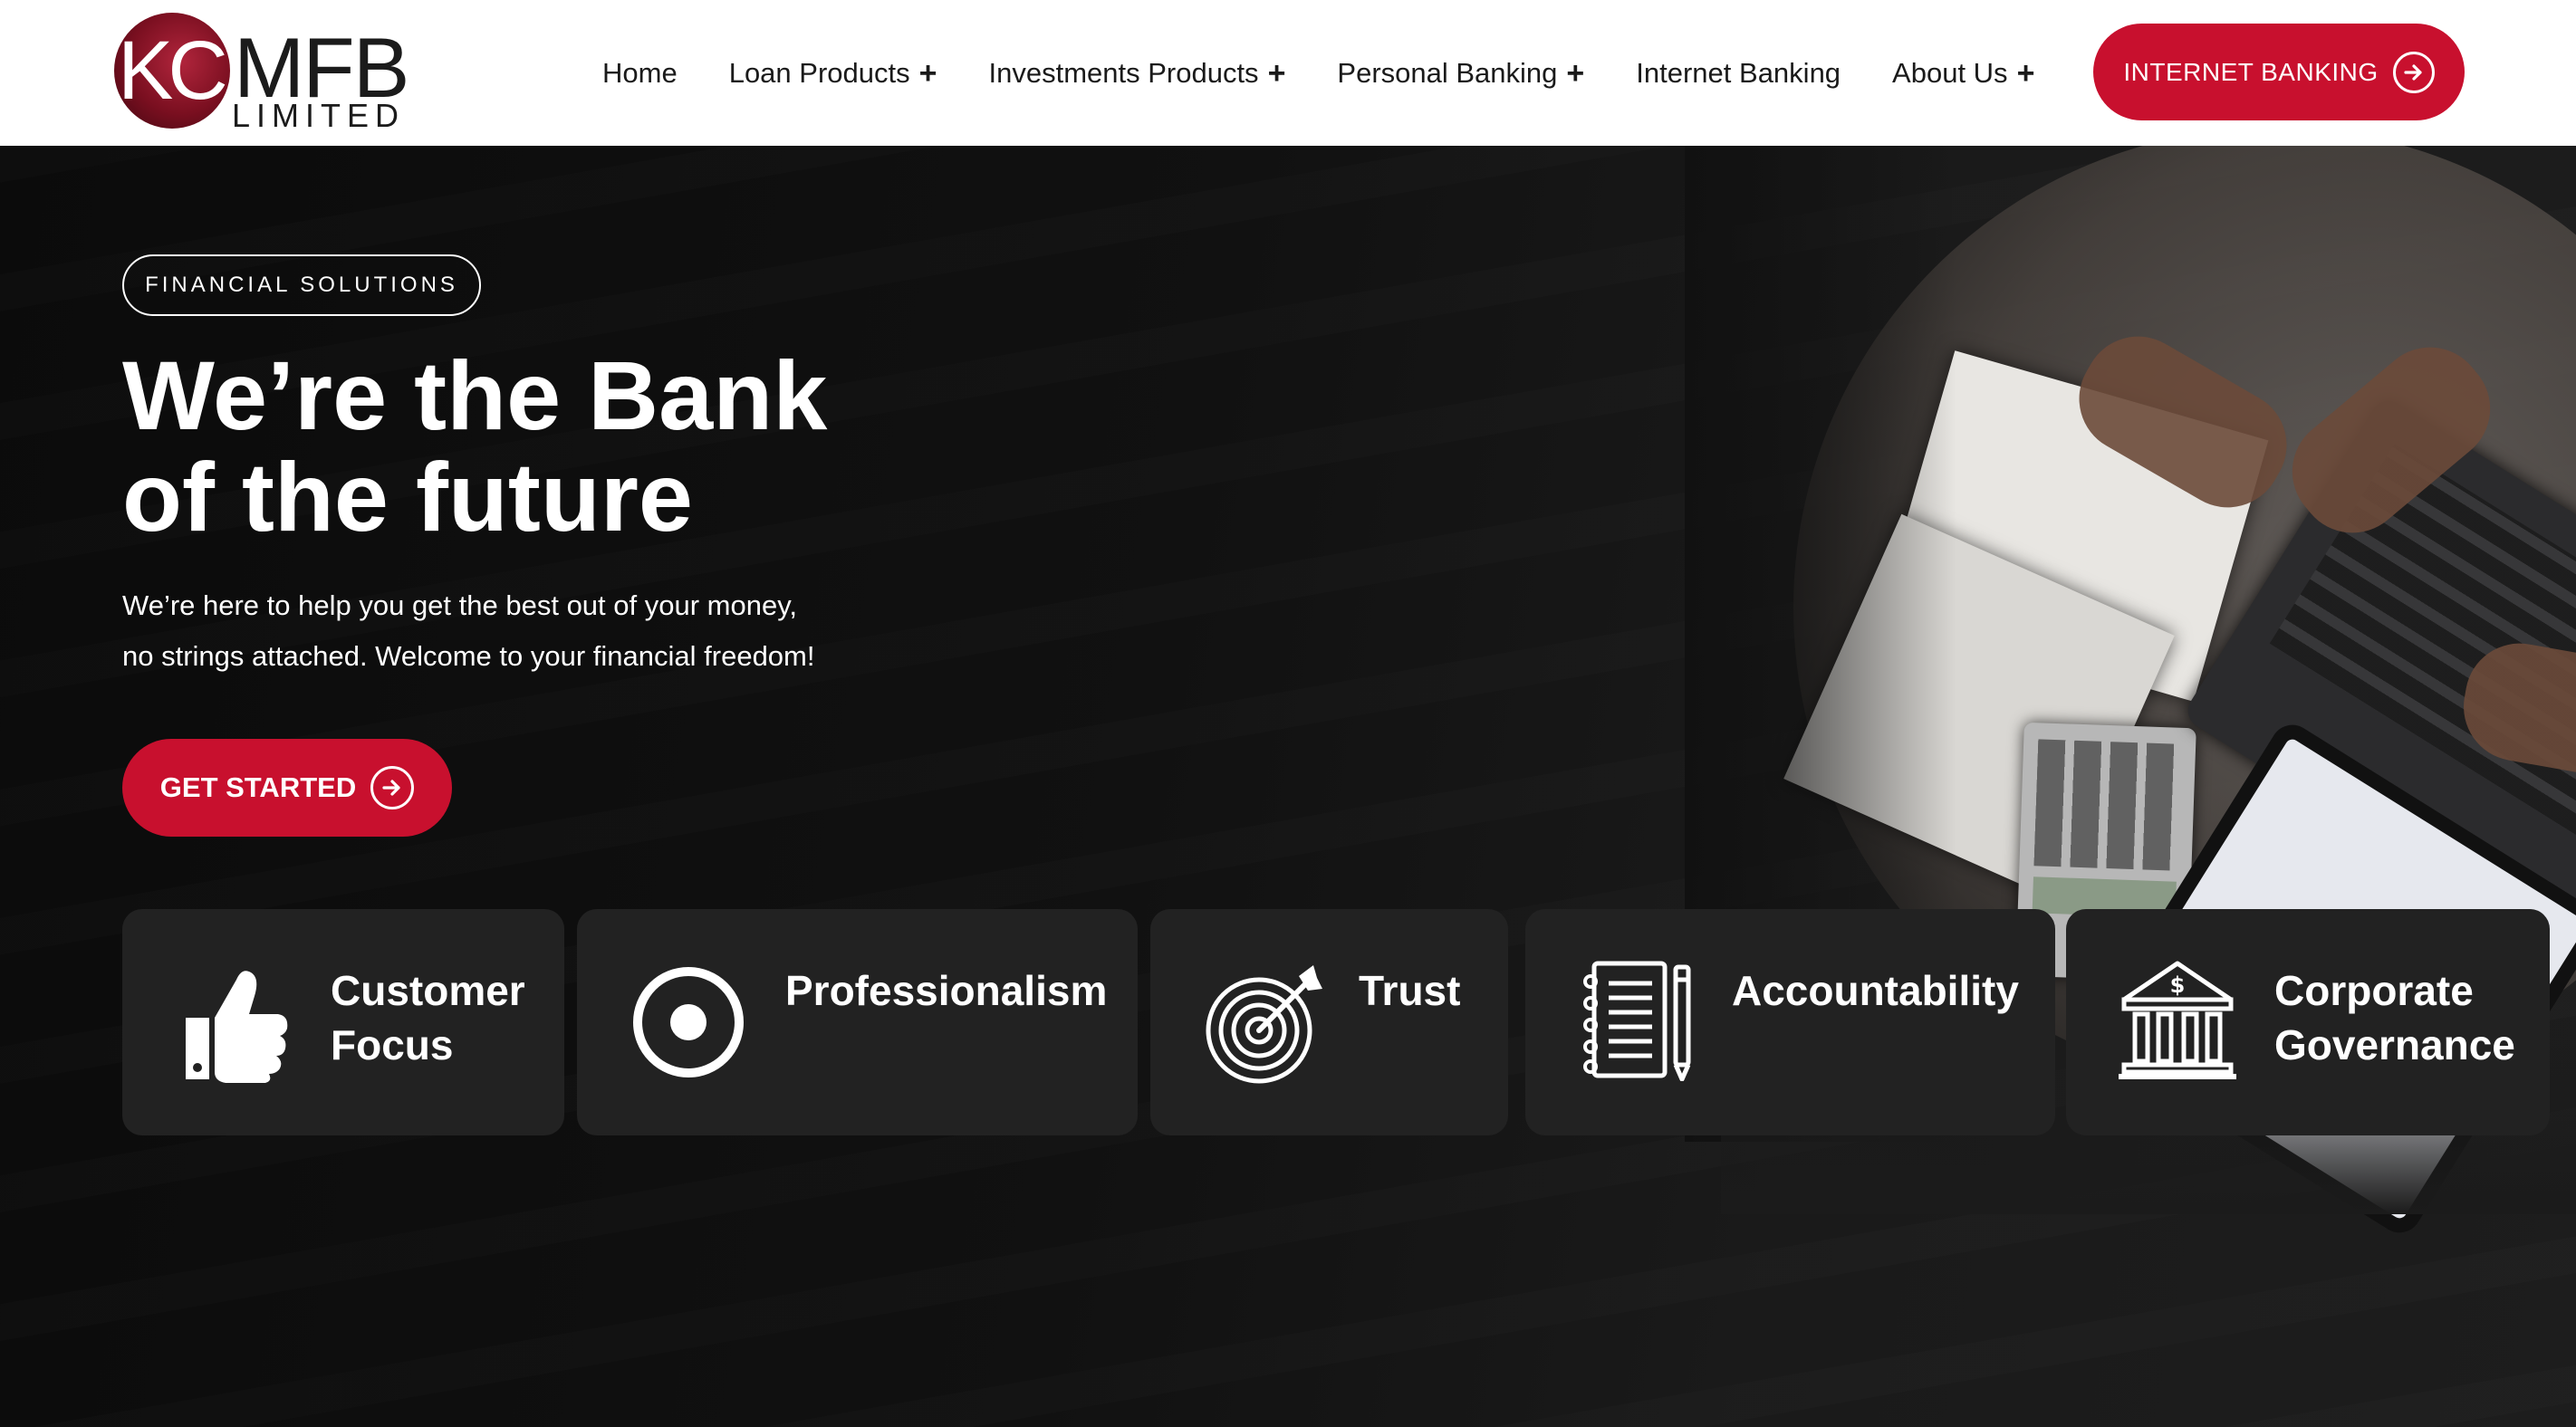 Image resolution: width=2576 pixels, height=1427 pixels. What do you see at coordinates (688, 1024) in the screenshot?
I see `target-circle-icon` at bounding box center [688, 1024].